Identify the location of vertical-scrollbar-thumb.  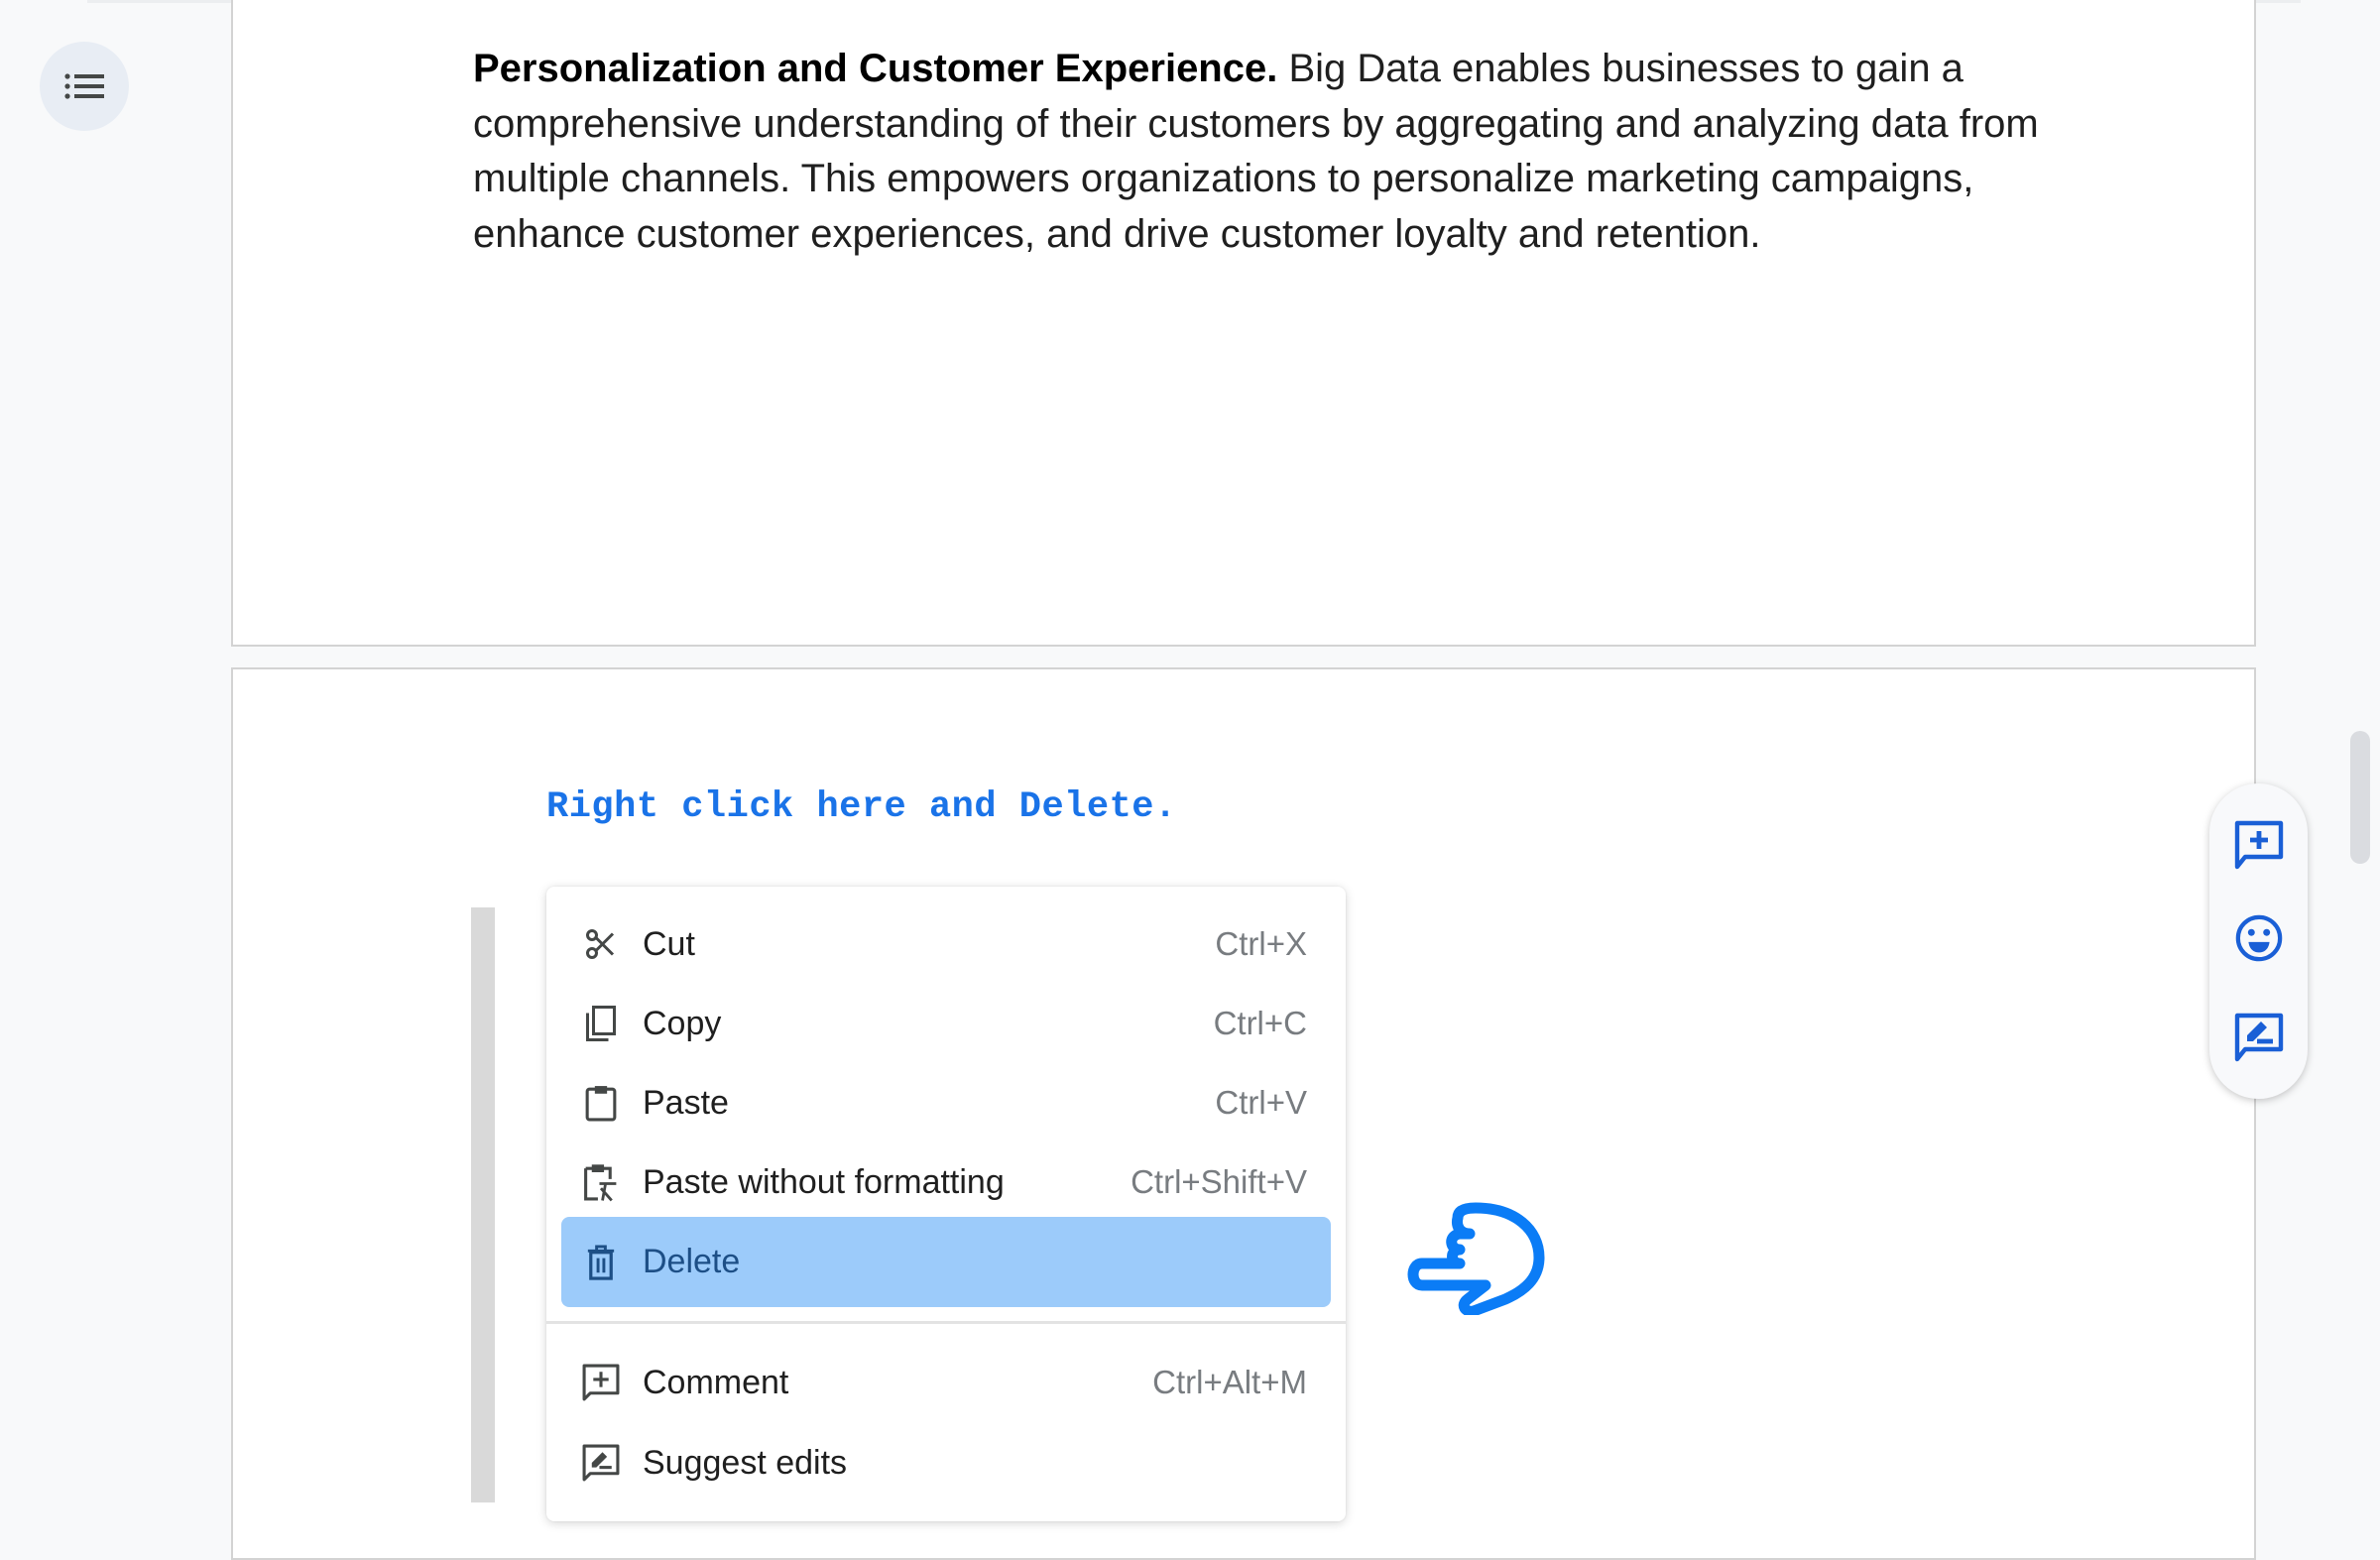
(2360, 797).